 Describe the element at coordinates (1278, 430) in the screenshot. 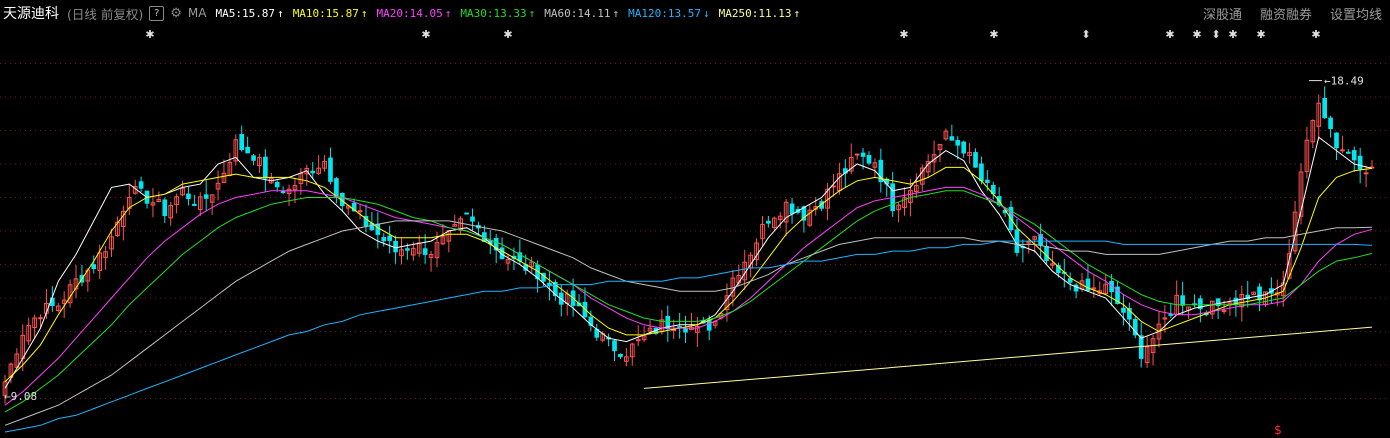

I see `dividend-marker: $` at that location.